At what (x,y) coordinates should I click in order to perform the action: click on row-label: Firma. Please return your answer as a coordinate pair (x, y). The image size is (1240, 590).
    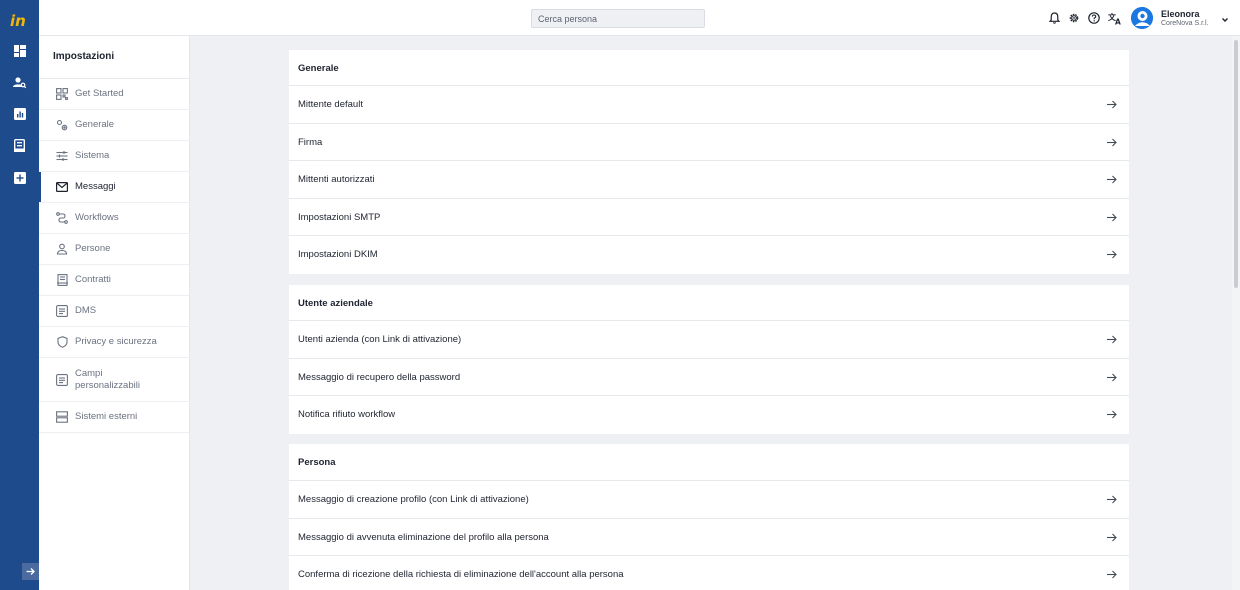
    Looking at the image, I should click on (310, 142).